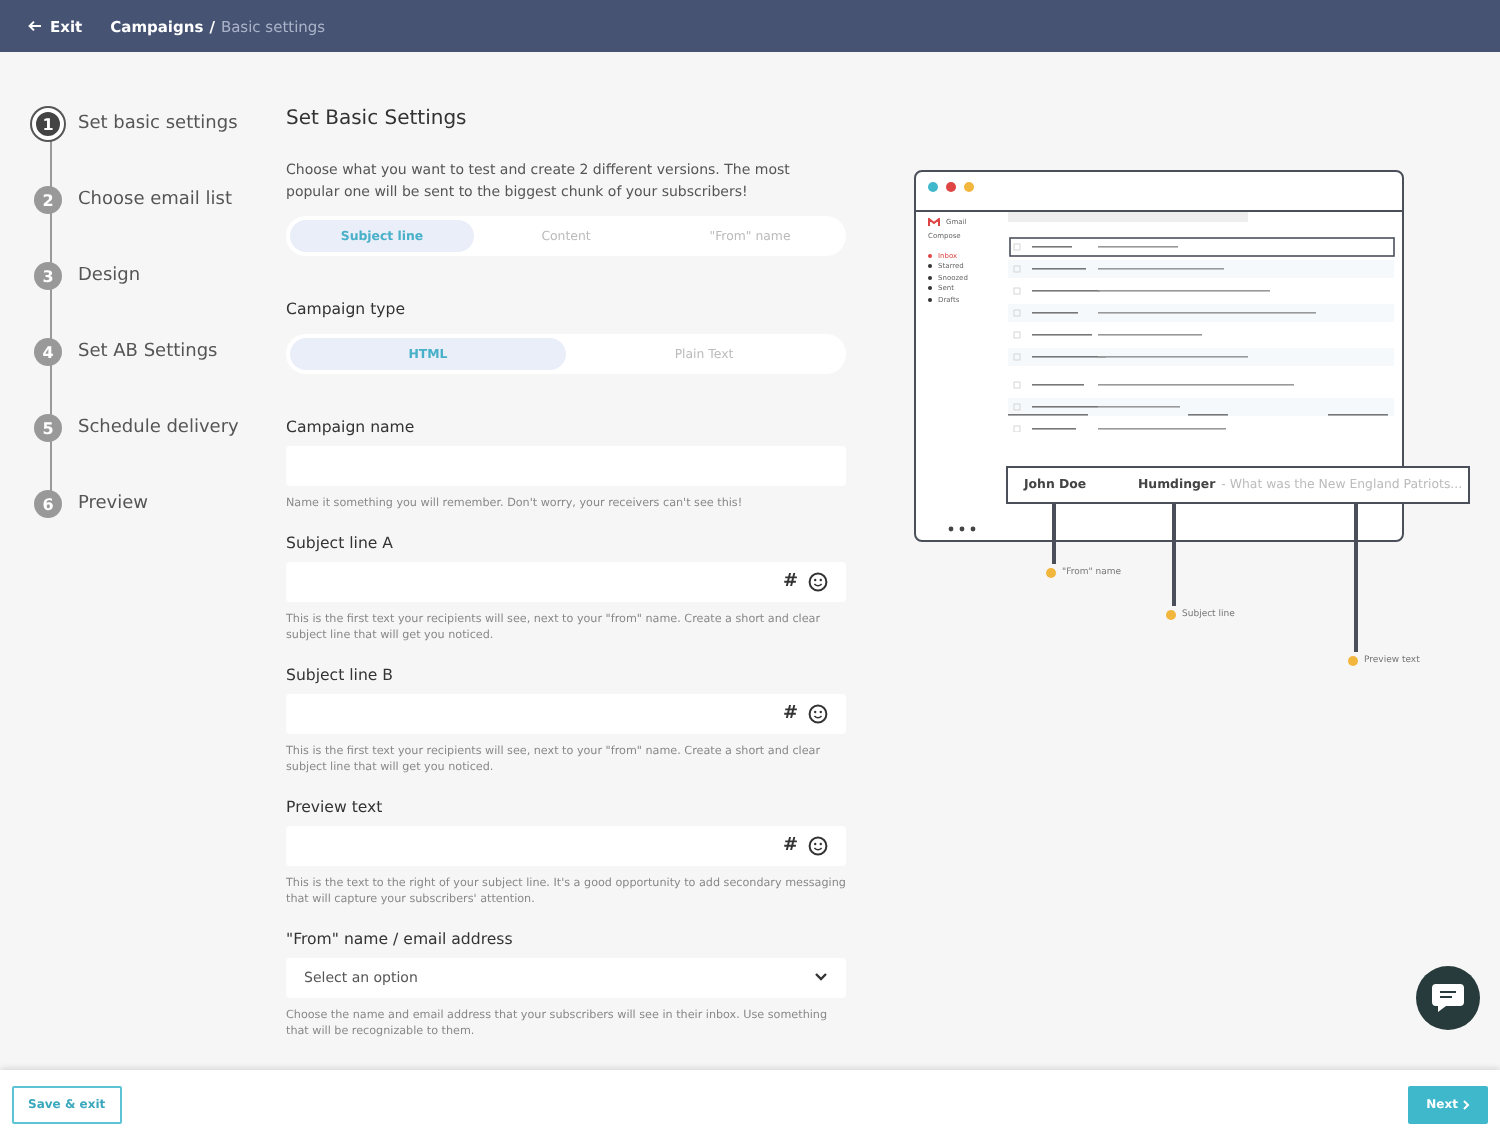  Describe the element at coordinates (48, 428) in the screenshot. I see `step-number: 5` at that location.